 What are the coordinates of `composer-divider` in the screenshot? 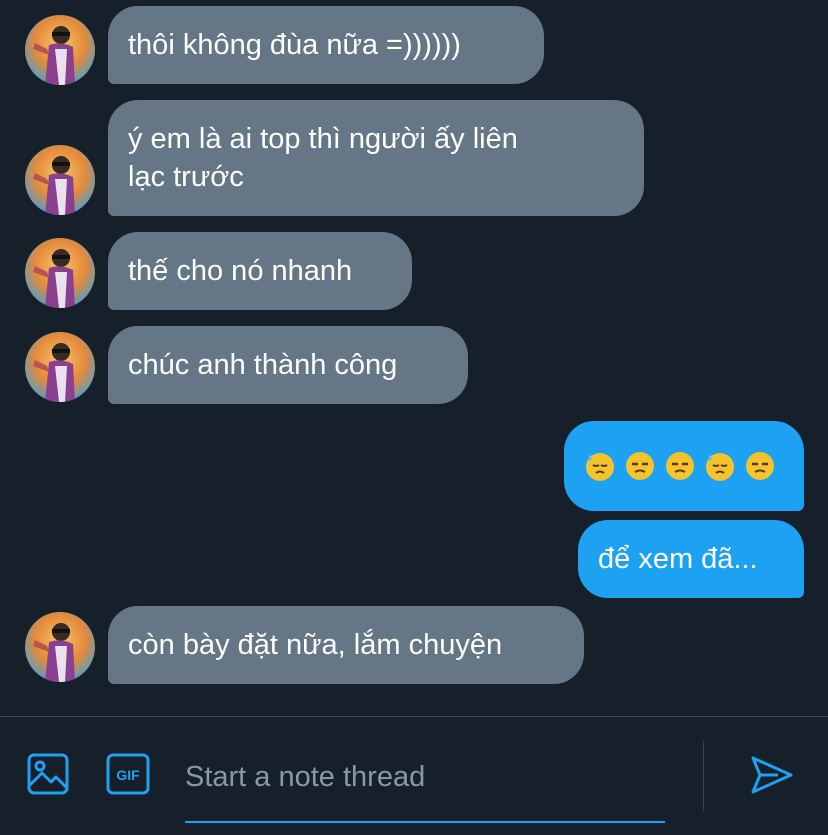 It's located at (703, 776).